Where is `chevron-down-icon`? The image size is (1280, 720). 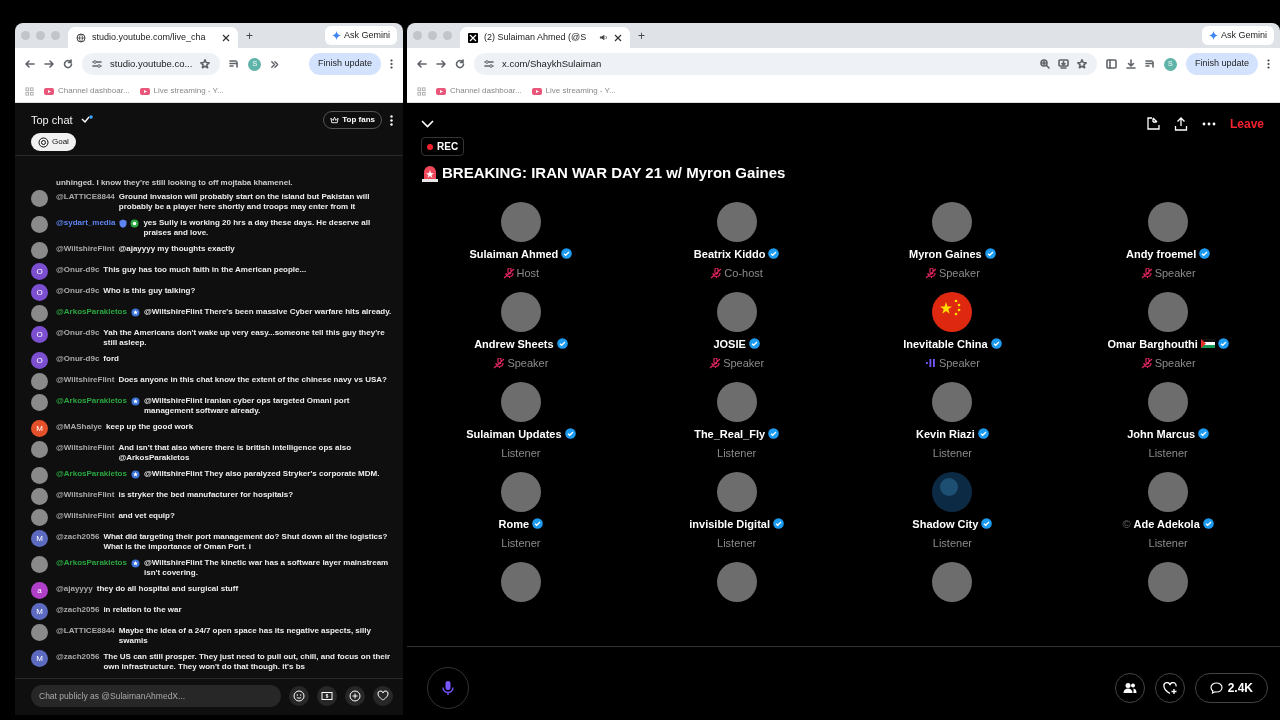 chevron-down-icon is located at coordinates (86, 120).